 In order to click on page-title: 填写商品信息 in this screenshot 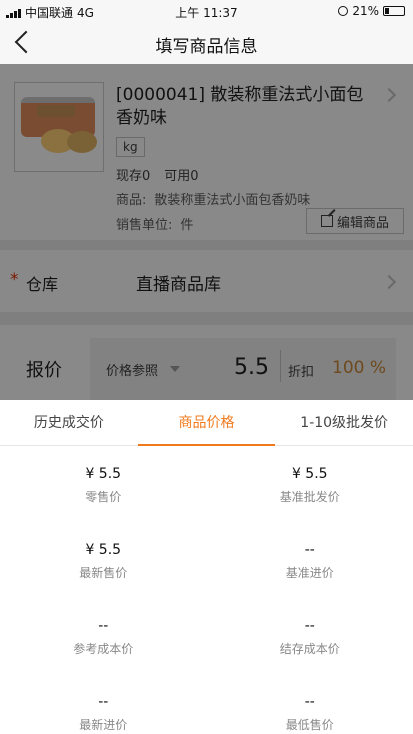, I will do `click(206, 47)`.